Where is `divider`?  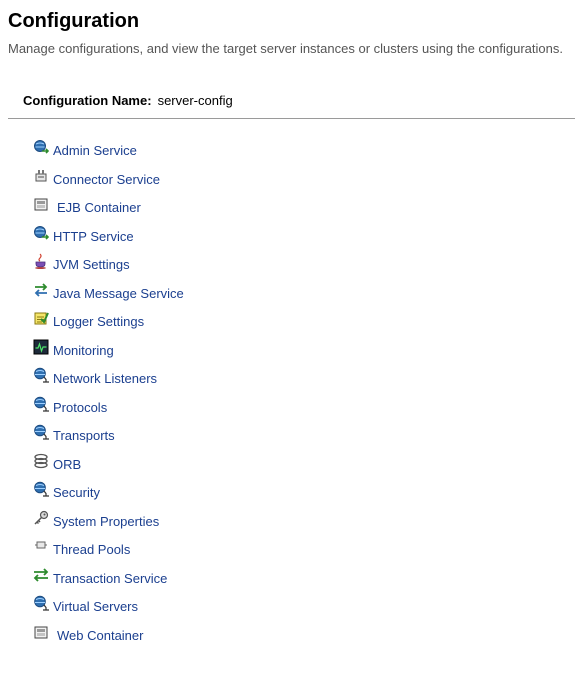 divider is located at coordinates (291, 118).